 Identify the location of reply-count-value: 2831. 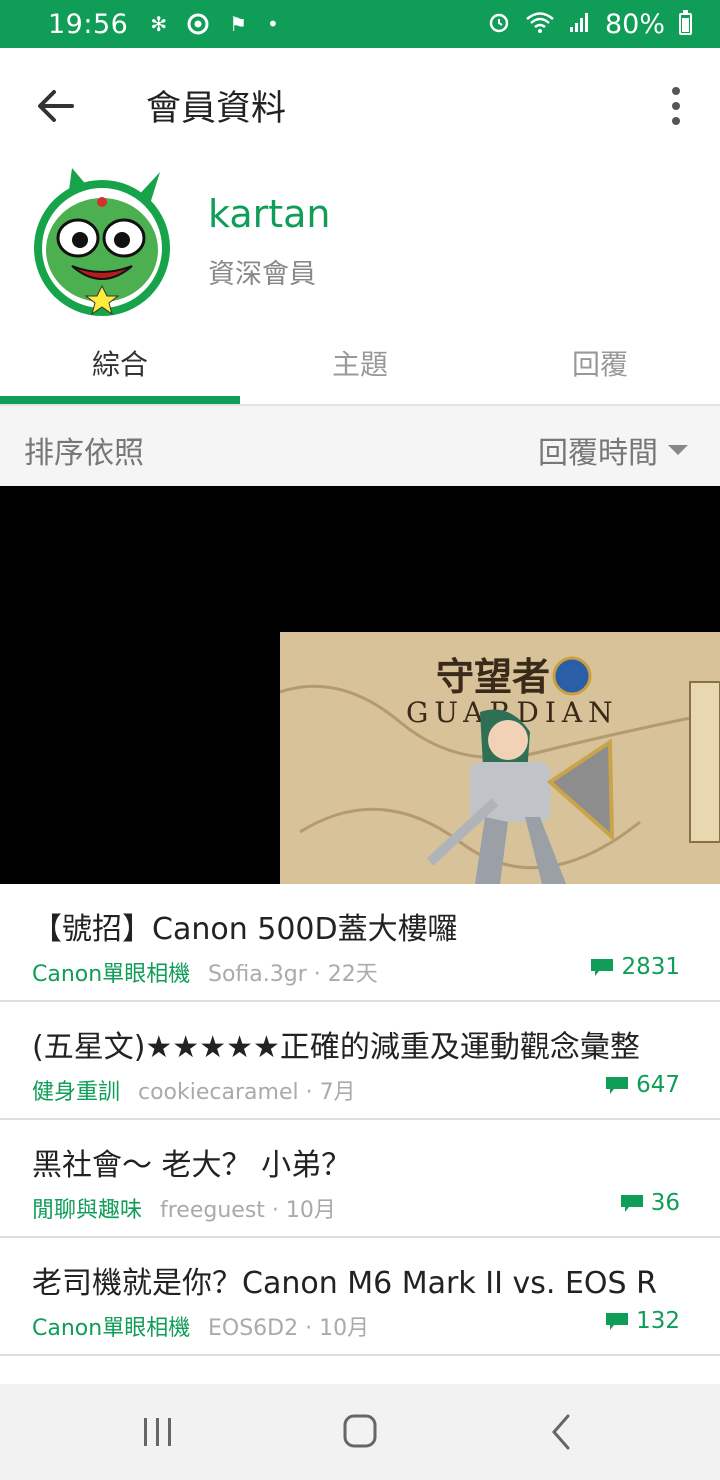
(650, 967).